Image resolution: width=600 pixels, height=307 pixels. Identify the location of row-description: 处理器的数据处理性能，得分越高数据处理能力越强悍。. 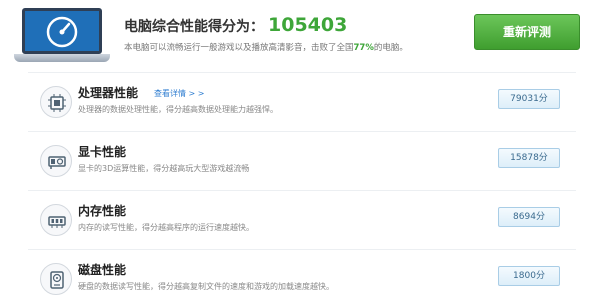
(178, 109).